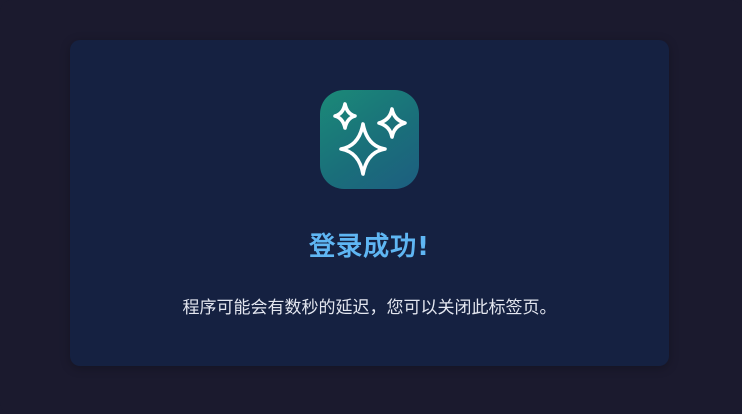 Image resolution: width=742 pixels, height=414 pixels. I want to click on success-title: 登录成功!, so click(369, 247).